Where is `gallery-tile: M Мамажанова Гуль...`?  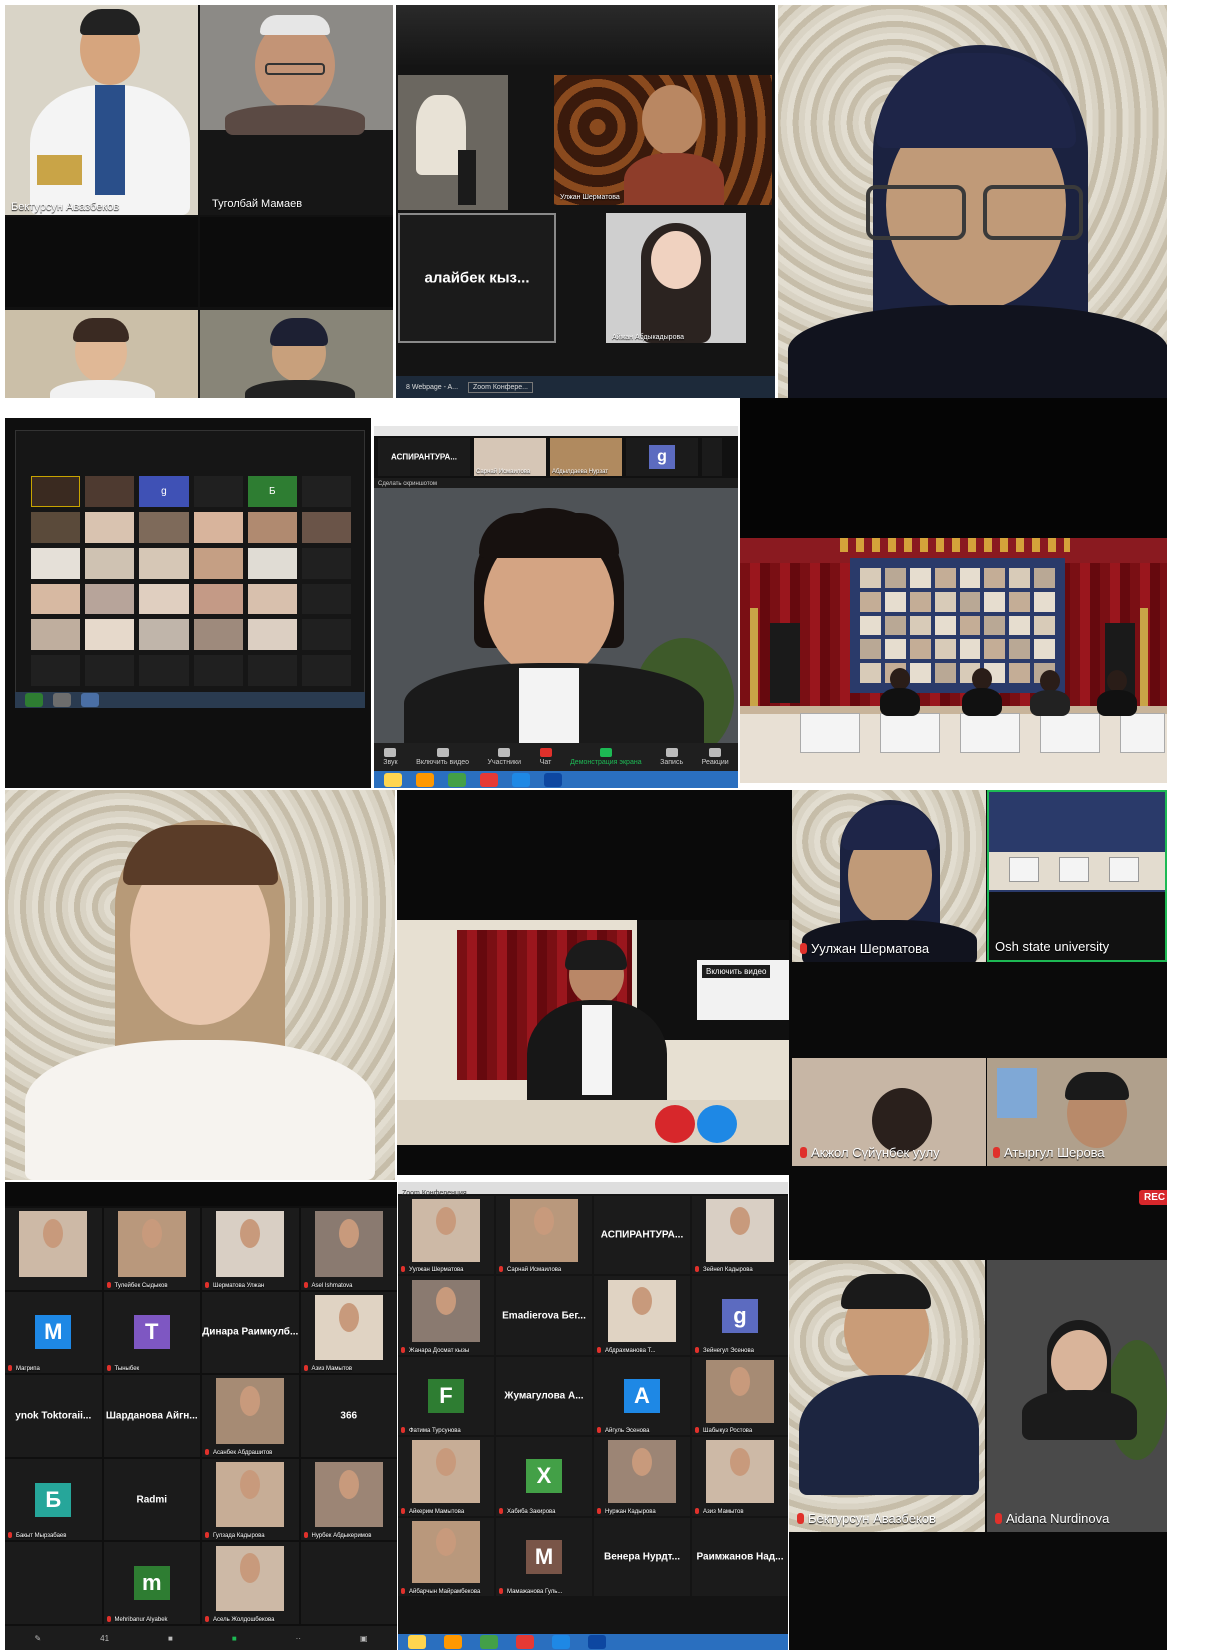 gallery-tile: M Мамажанова Гуль... is located at coordinates (544, 1556).